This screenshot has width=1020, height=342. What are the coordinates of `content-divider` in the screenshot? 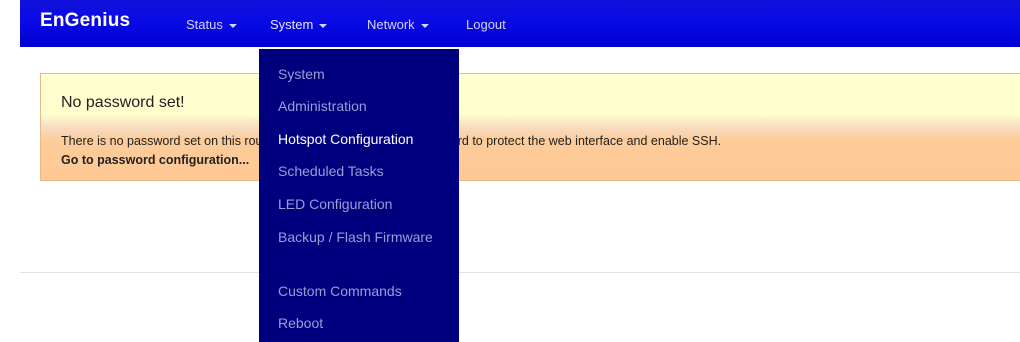 It's located at (520, 272).